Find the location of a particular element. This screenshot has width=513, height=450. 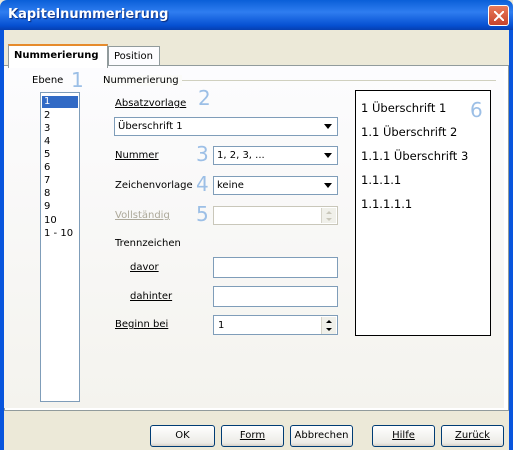

list-item: 3 is located at coordinates (60, 129).